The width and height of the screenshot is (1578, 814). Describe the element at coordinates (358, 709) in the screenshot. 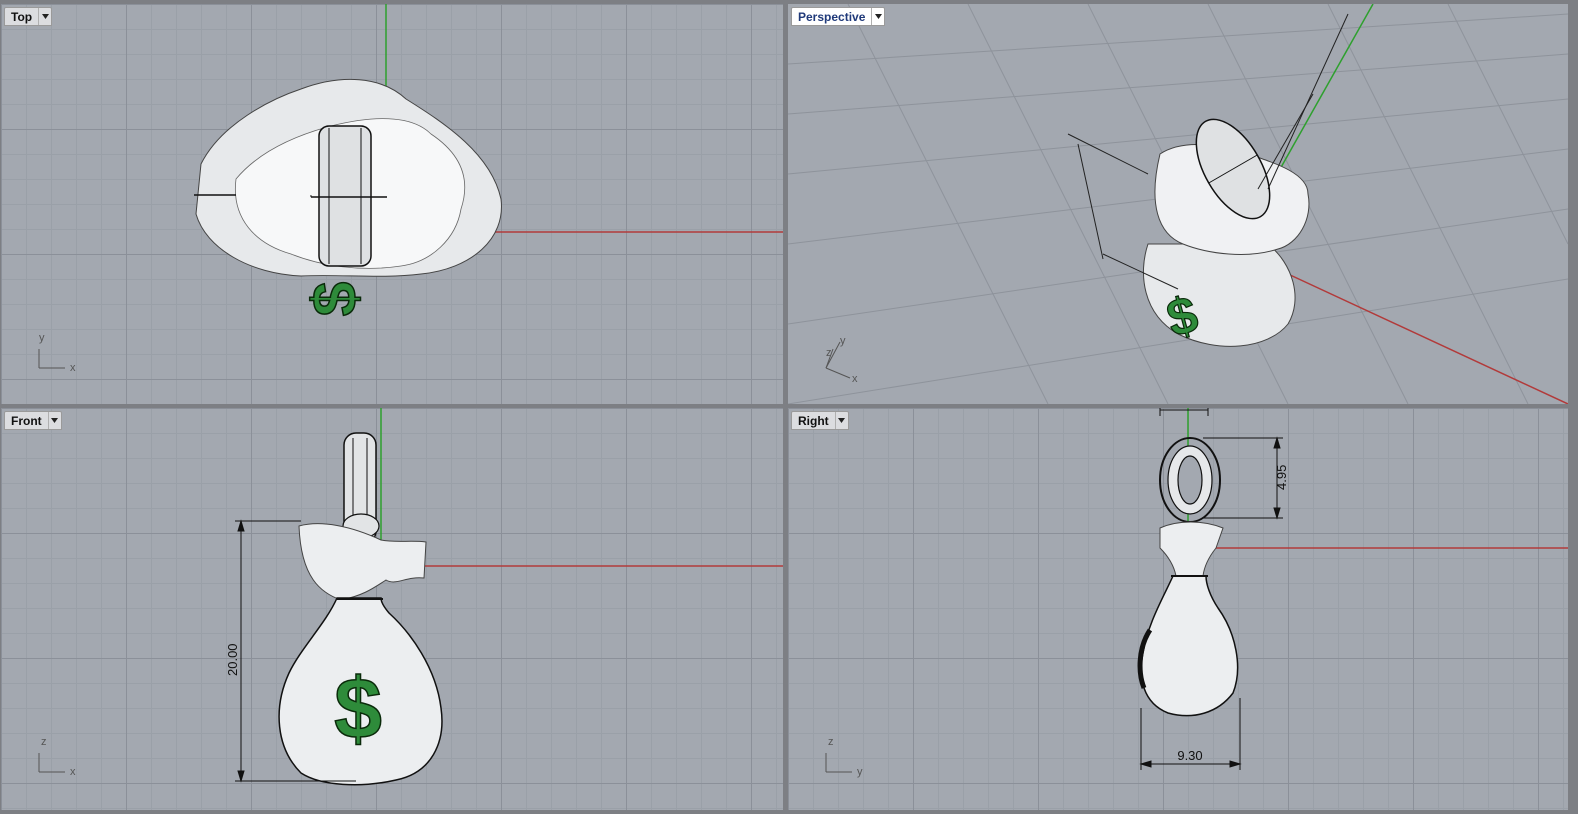

I see `dollar-icon-front: $` at that location.